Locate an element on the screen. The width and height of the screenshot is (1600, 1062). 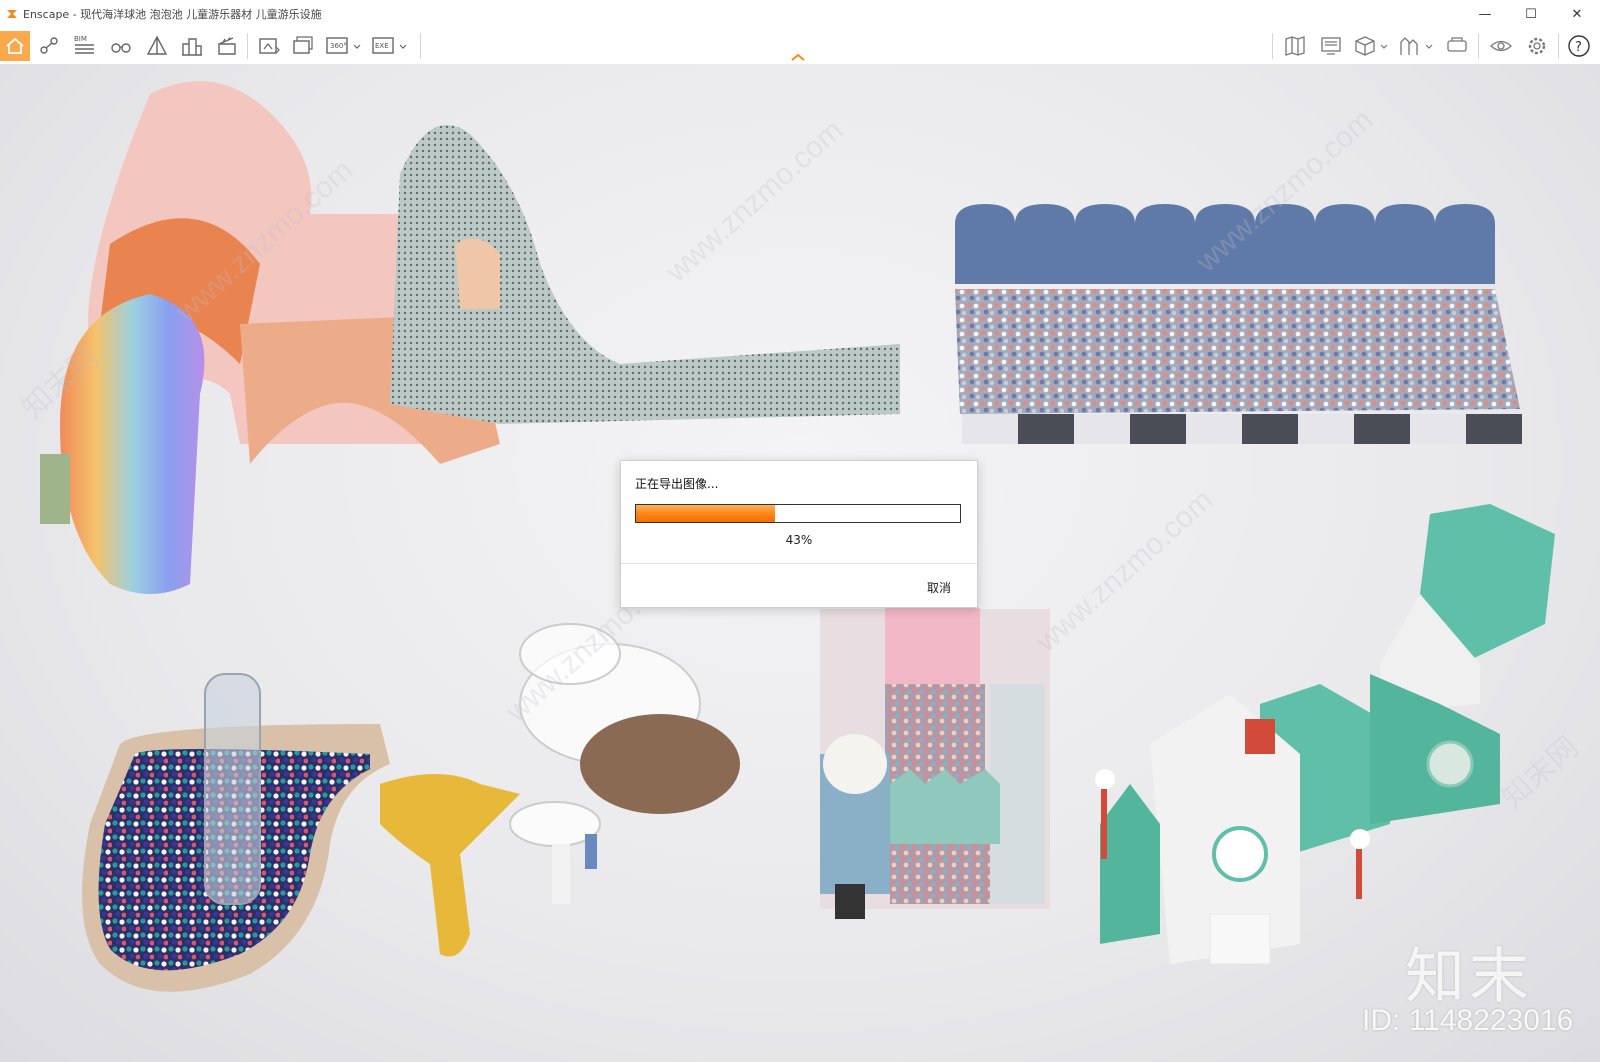
panorama-360-icon: 360° is located at coordinates (343, 45).